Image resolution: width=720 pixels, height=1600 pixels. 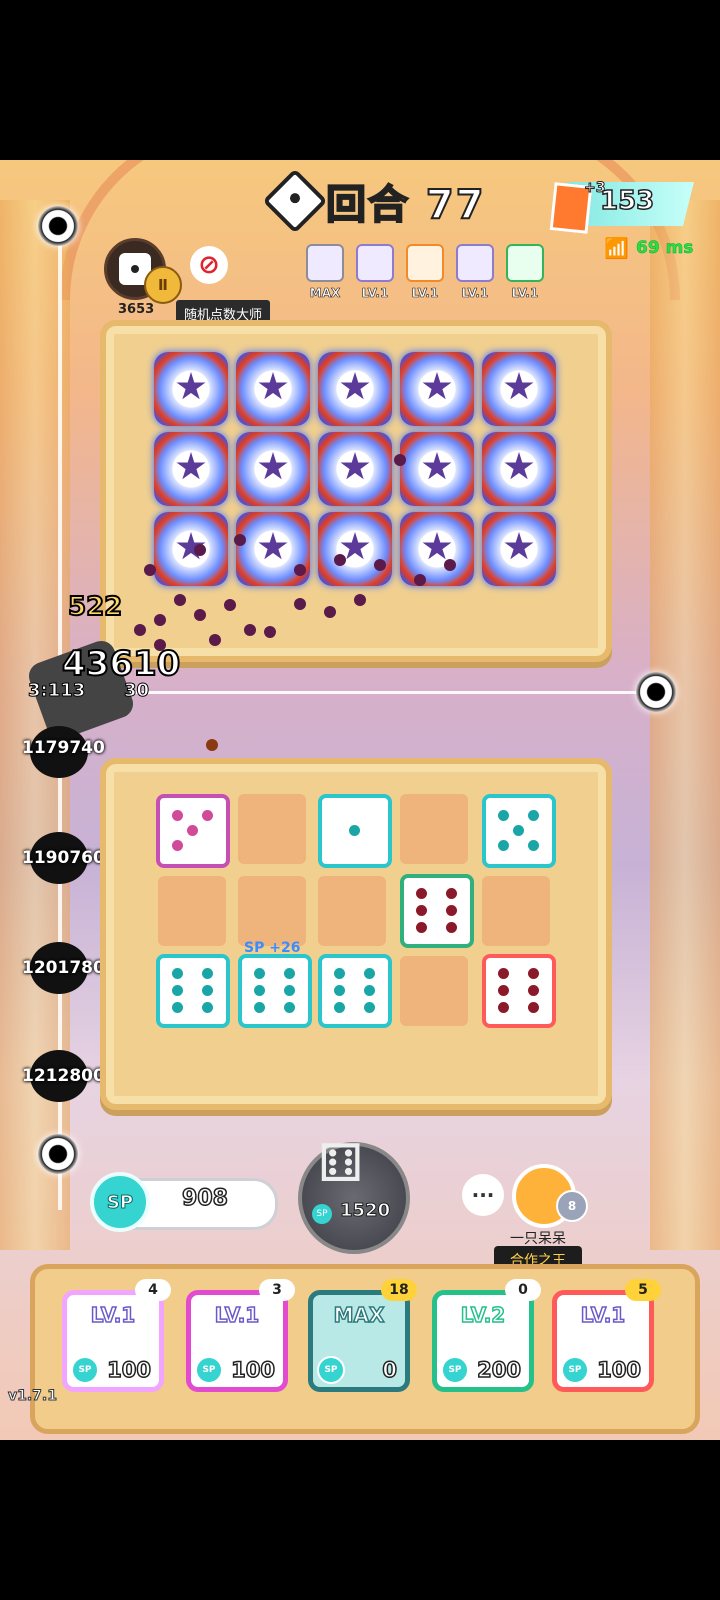 What do you see at coordinates (272, 948) in the screenshot?
I see `sp-popup: SP +26` at bounding box center [272, 948].